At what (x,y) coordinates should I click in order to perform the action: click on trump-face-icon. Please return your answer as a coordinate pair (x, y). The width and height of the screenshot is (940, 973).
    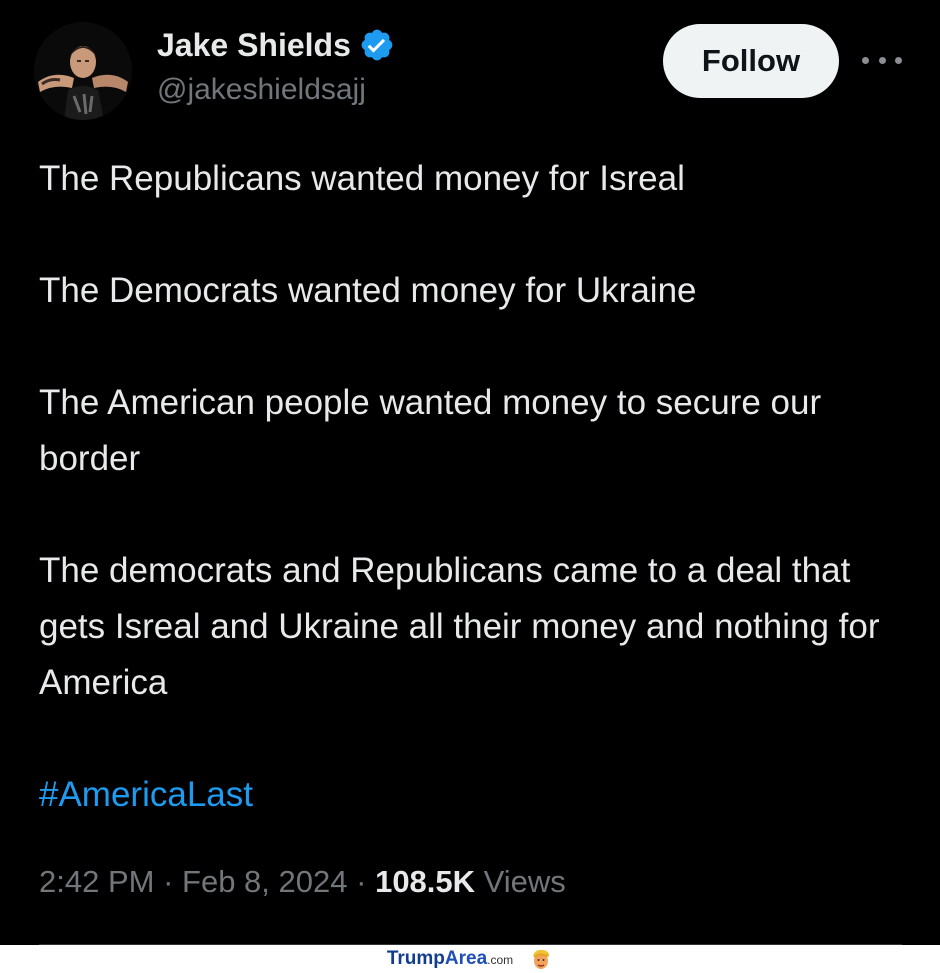
    Looking at the image, I should click on (541, 959).